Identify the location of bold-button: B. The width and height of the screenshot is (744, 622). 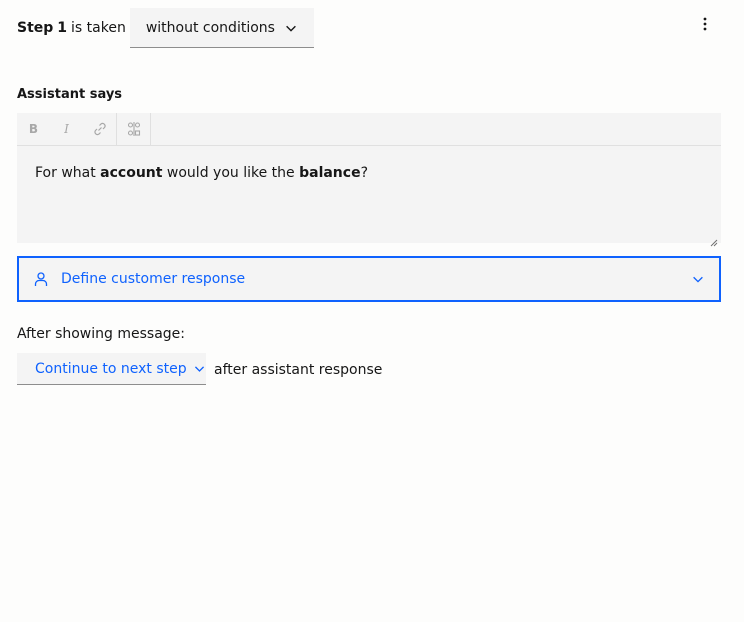
(33, 129).